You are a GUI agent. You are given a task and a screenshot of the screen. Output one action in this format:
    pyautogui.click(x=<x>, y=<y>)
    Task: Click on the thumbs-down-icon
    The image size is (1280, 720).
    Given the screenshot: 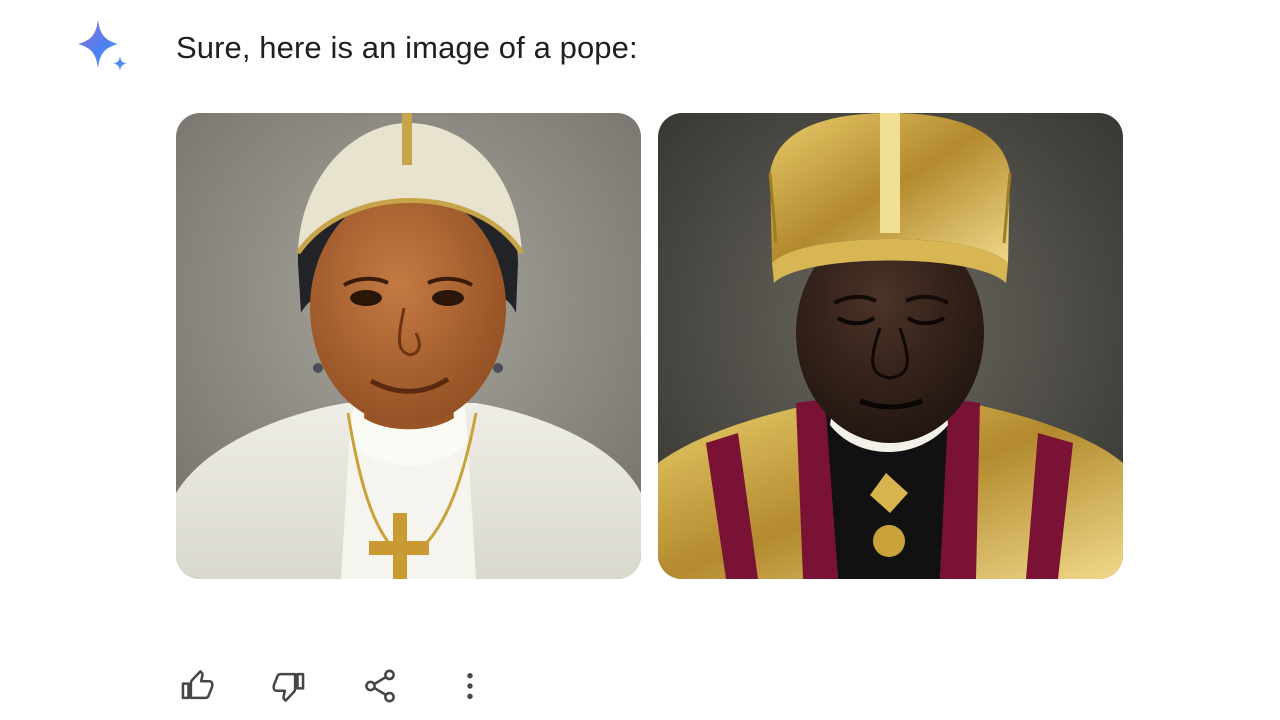 What is the action you would take?
    pyautogui.click(x=288, y=687)
    